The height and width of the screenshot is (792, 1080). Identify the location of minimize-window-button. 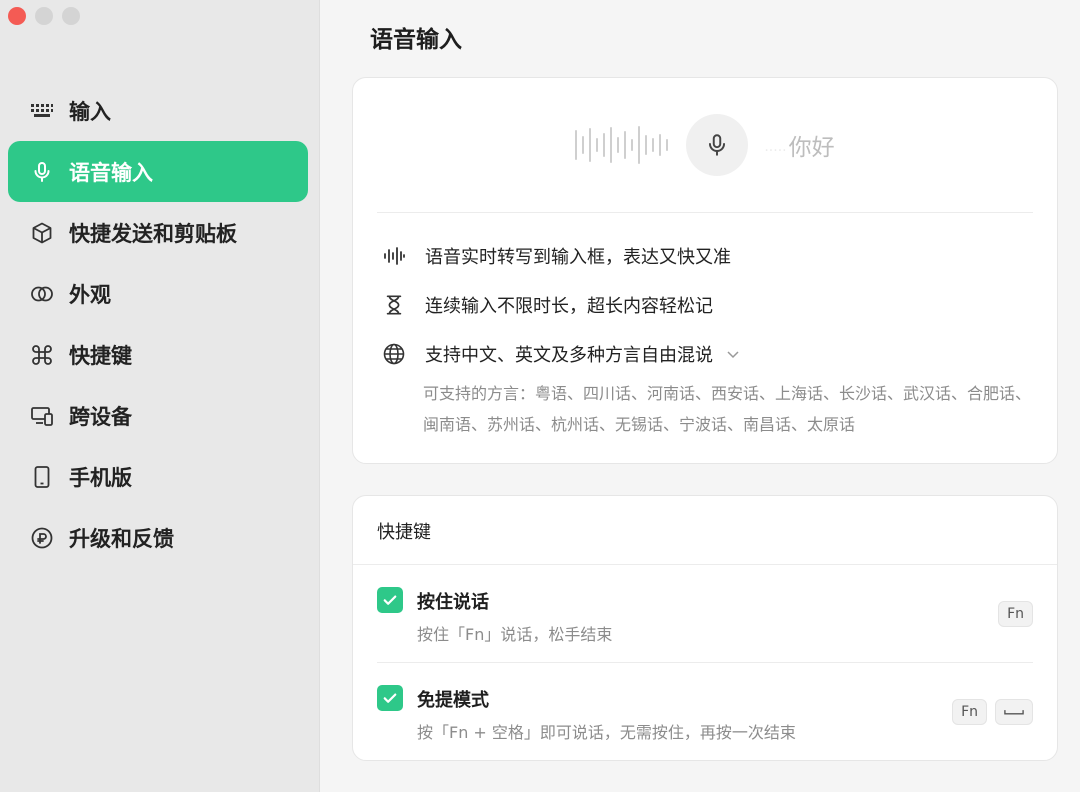
(44, 16).